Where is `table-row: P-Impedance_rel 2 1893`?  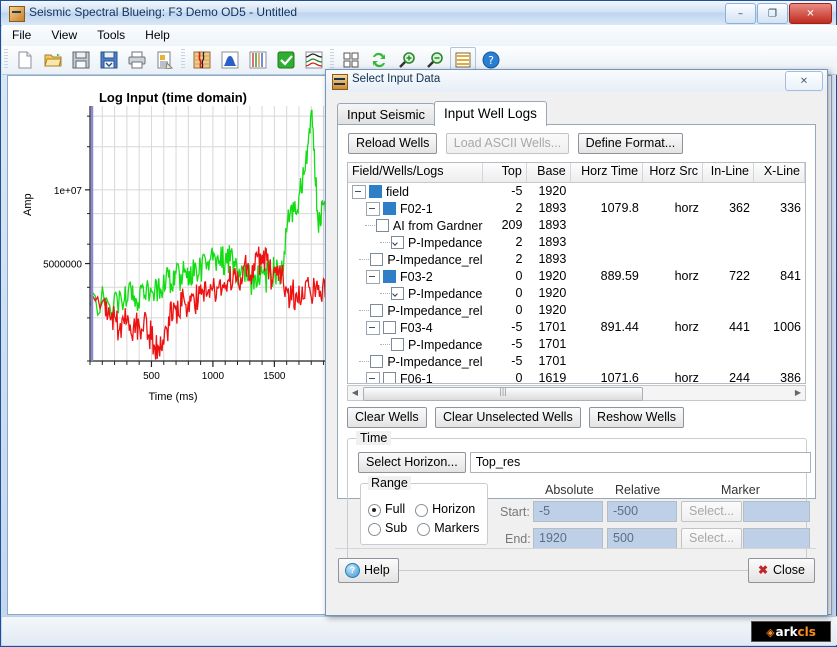 table-row: P-Impedance_rel 2 1893 is located at coordinates (576, 259).